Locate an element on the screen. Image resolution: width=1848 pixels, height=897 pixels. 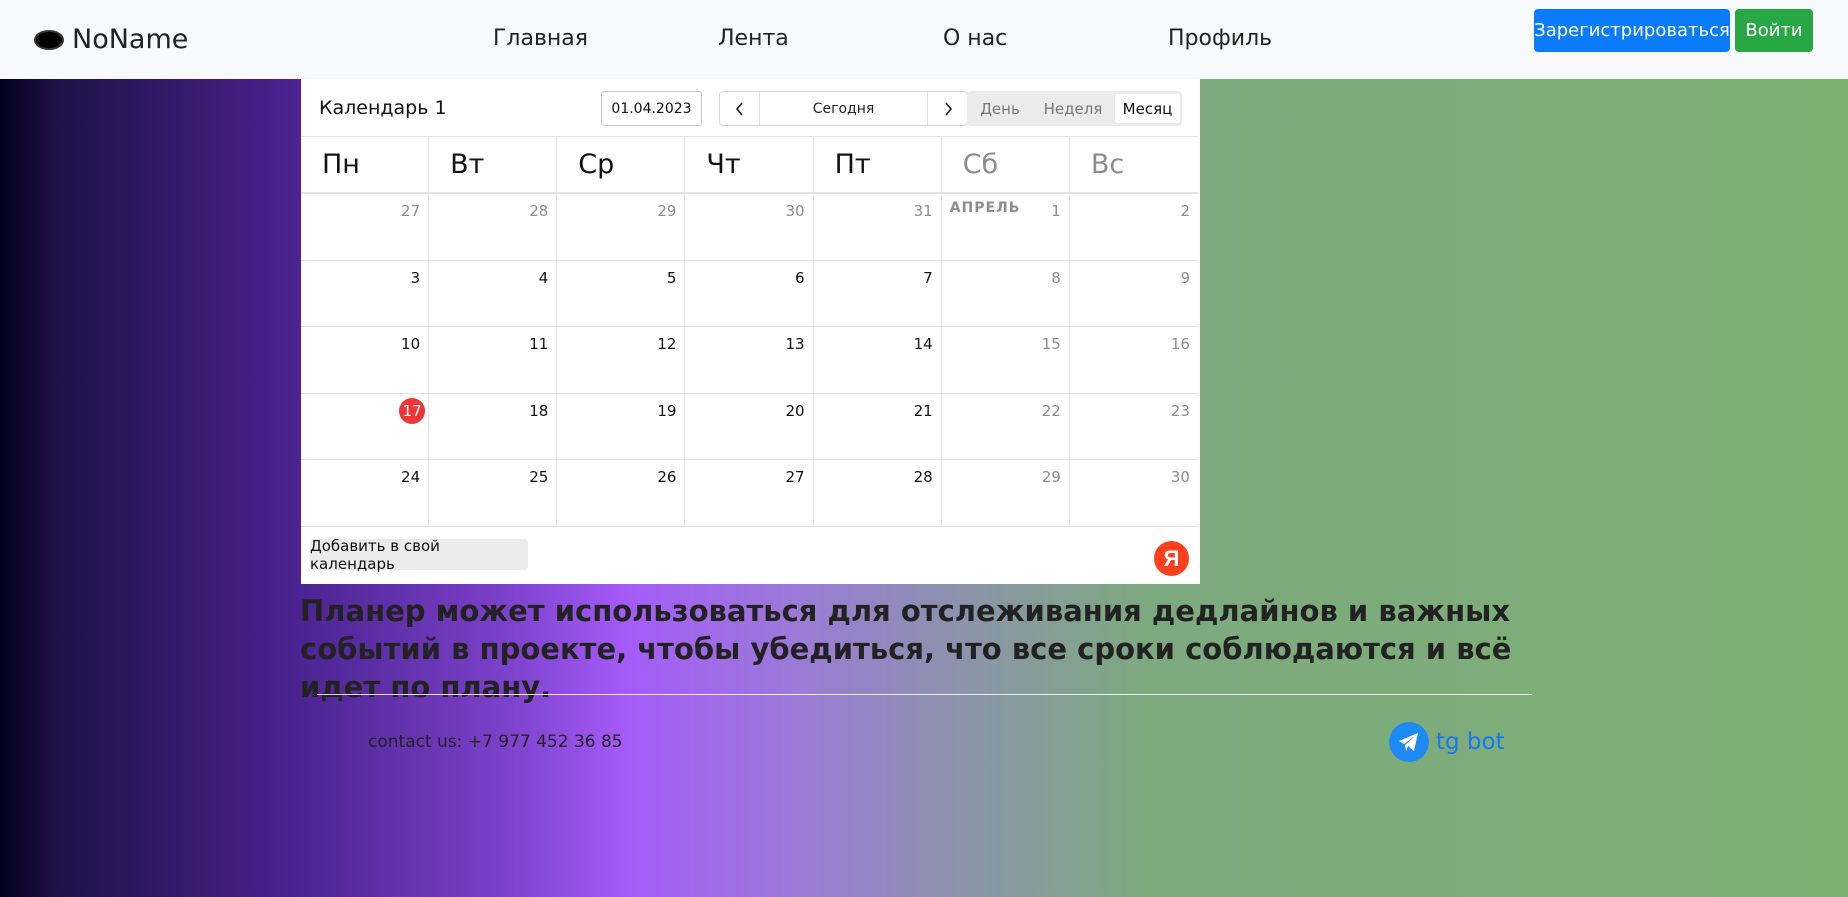
date-input: 01.04.2023 is located at coordinates (651, 108).